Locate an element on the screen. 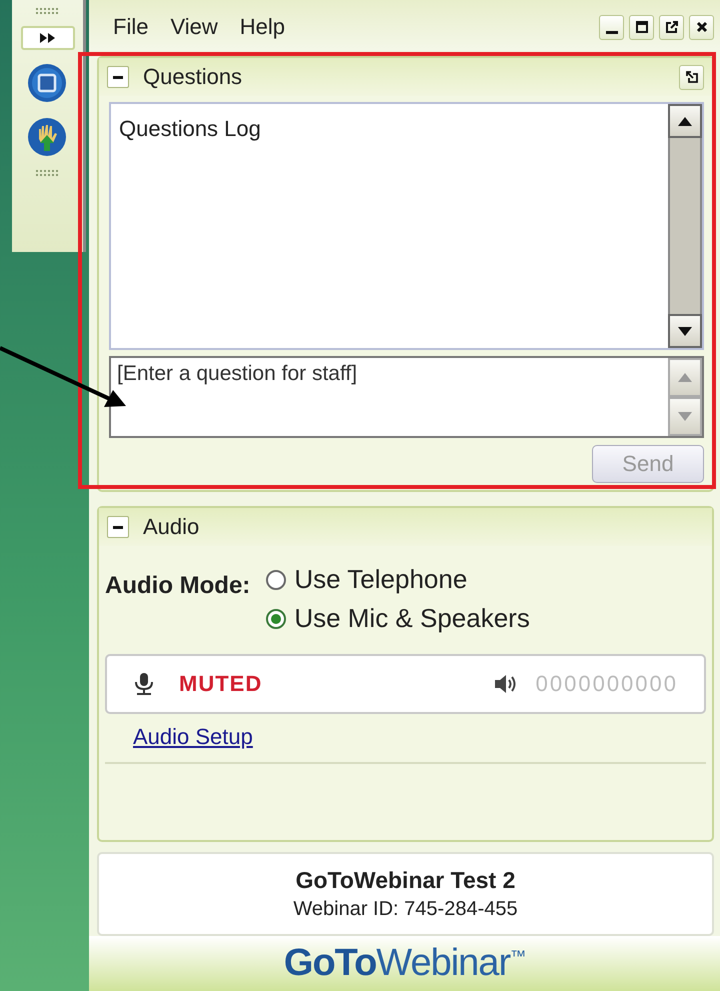 The width and height of the screenshot is (720, 991). raise-hand-button is located at coordinates (47, 137).